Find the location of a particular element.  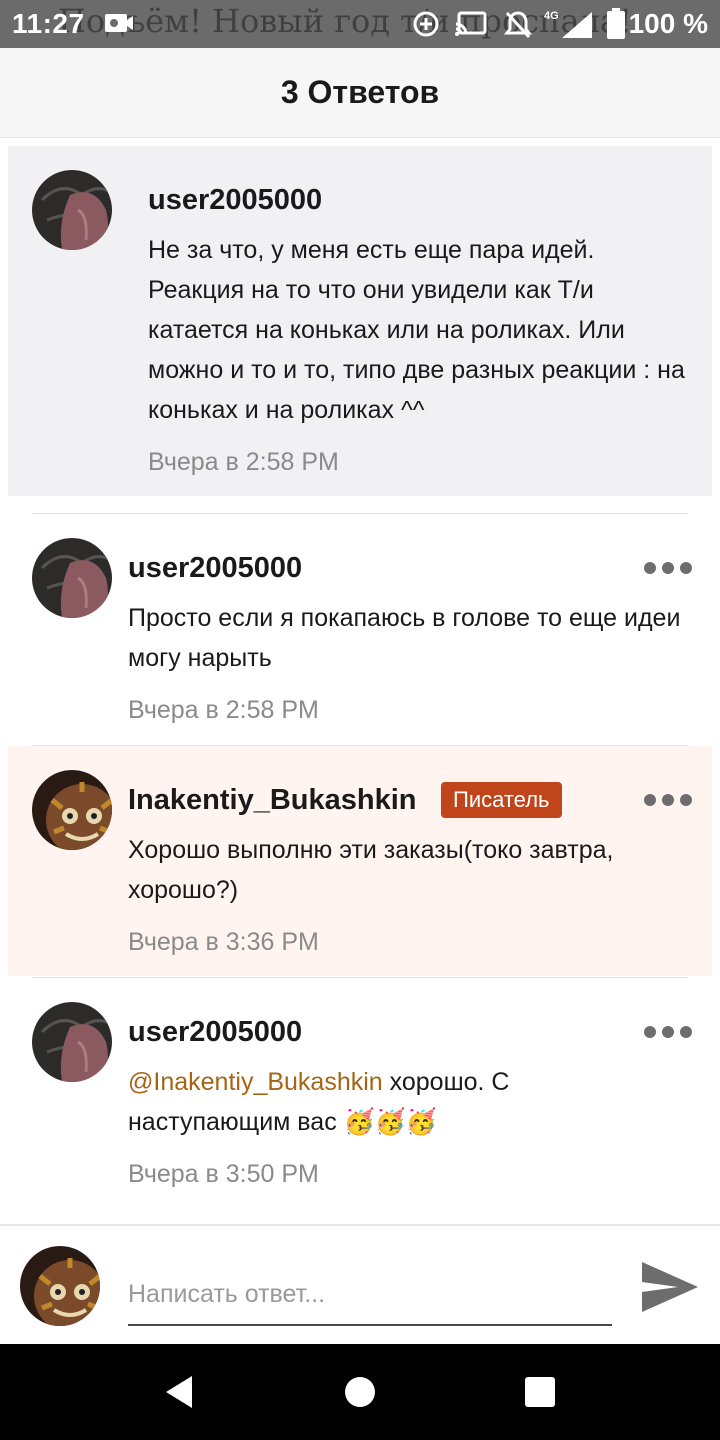

reply-bar is located at coordinates (360, 1284).